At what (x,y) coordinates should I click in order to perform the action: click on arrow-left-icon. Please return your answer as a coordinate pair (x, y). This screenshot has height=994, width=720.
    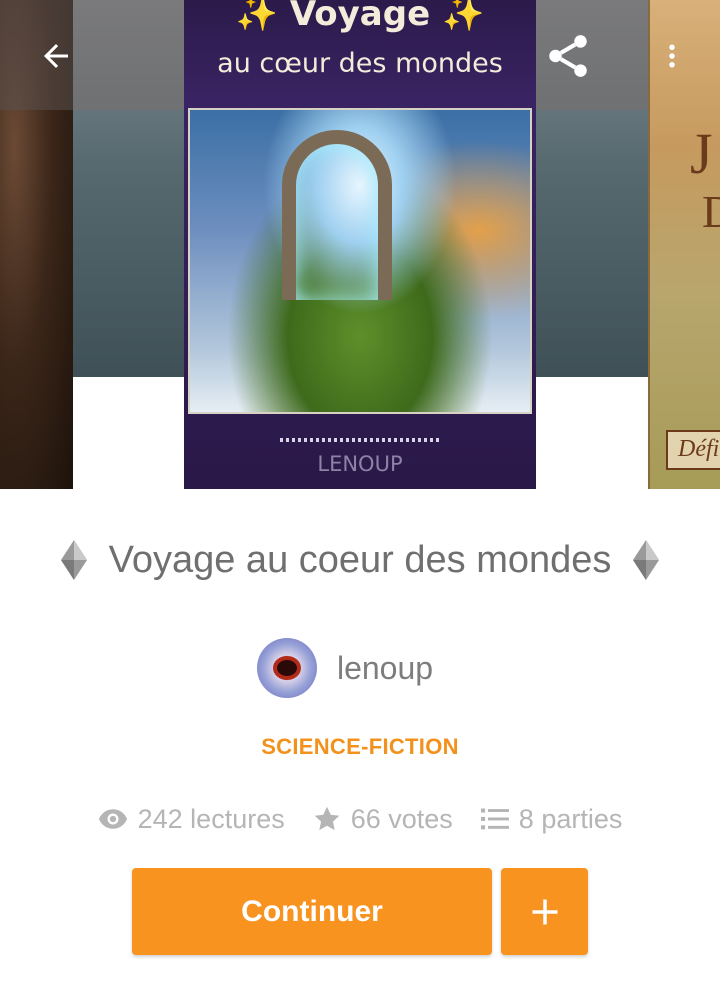
    Looking at the image, I should click on (56, 56).